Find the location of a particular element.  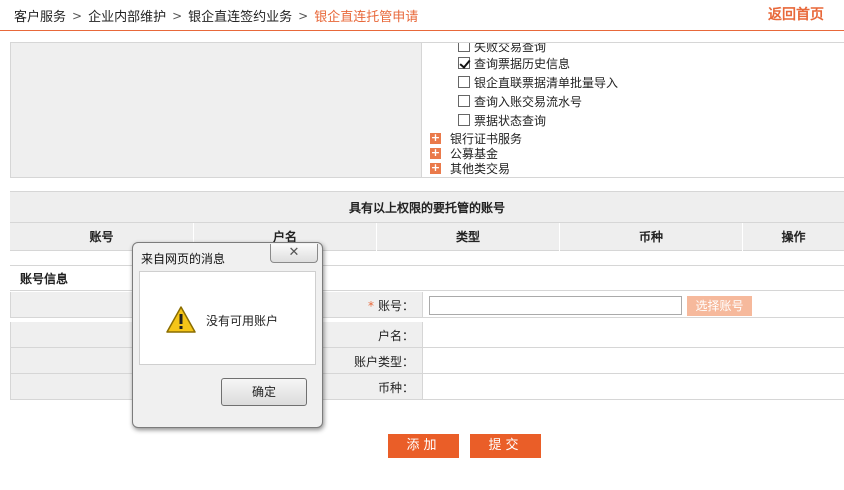

home-link: 返回首页 is located at coordinates (796, 14).